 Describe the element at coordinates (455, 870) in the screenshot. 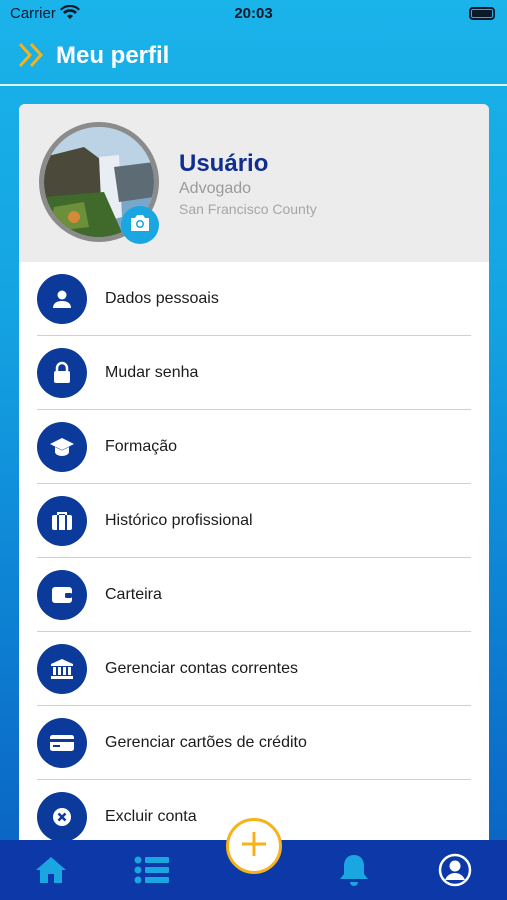

I see `profile-icon` at that location.